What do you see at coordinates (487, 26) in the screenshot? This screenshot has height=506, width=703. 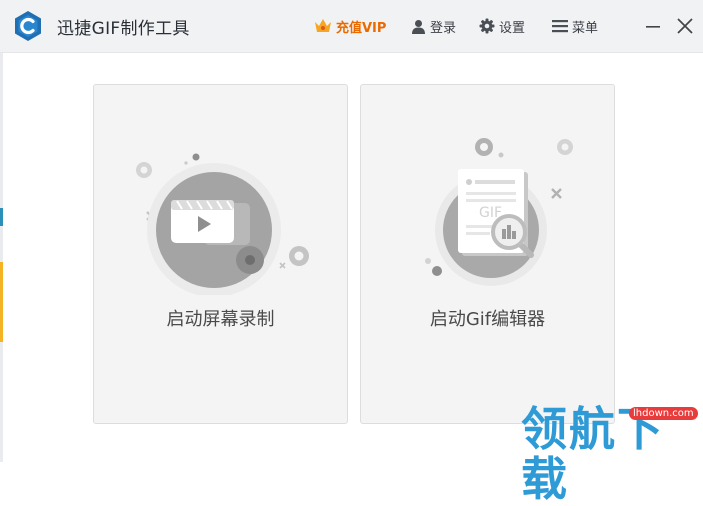 I see `gear-icon` at bounding box center [487, 26].